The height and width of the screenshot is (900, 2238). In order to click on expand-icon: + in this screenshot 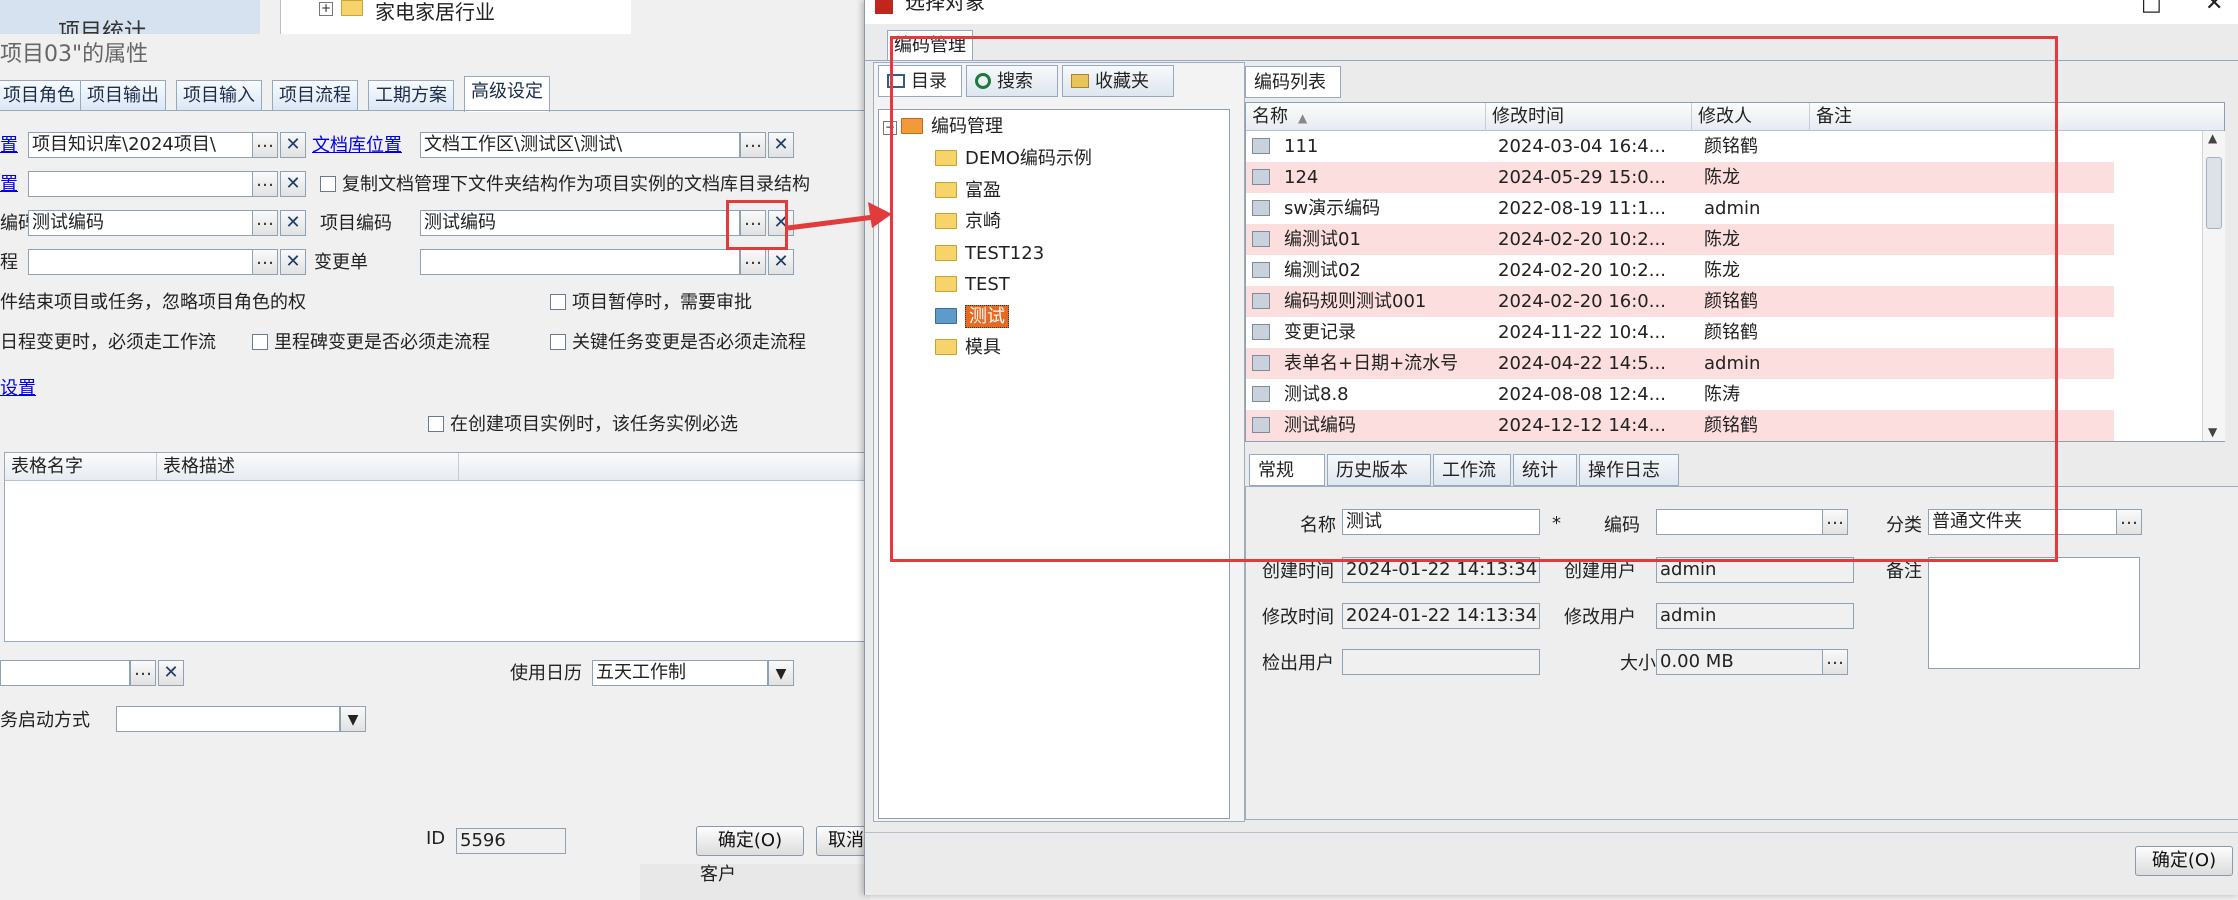, I will do `click(326, 9)`.